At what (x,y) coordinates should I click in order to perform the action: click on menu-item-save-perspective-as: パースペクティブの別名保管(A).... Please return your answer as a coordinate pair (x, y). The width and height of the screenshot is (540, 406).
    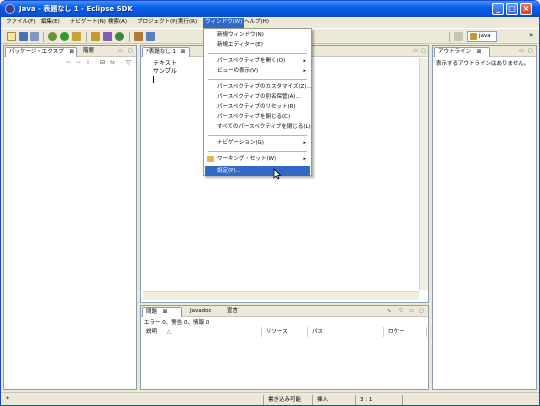
    Looking at the image, I should click on (257, 97).